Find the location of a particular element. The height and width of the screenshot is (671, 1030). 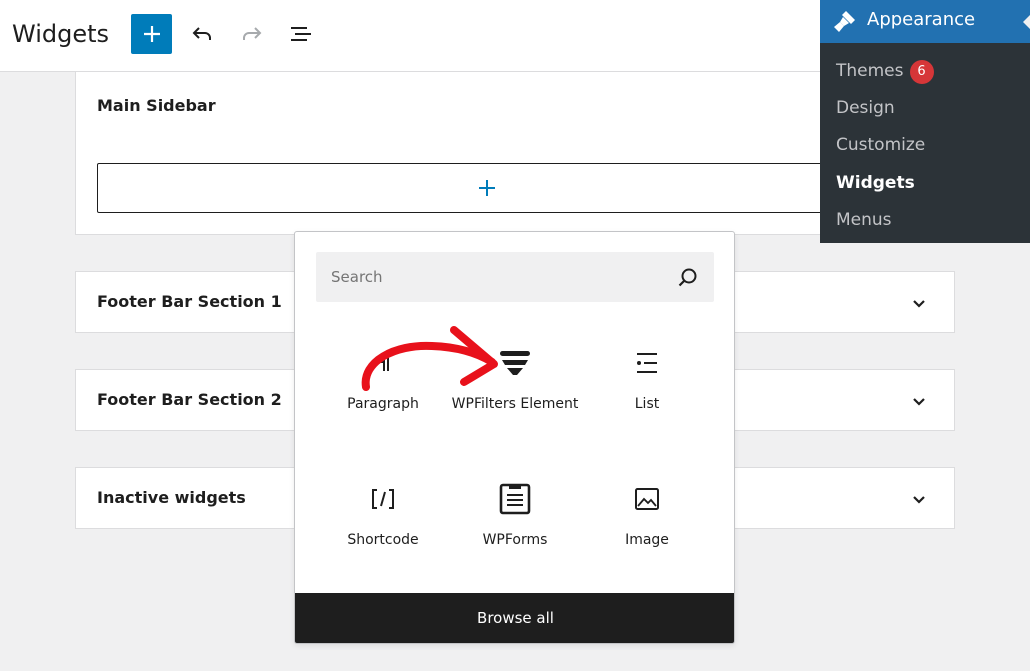

shortcode-icon is located at coordinates (383, 499).